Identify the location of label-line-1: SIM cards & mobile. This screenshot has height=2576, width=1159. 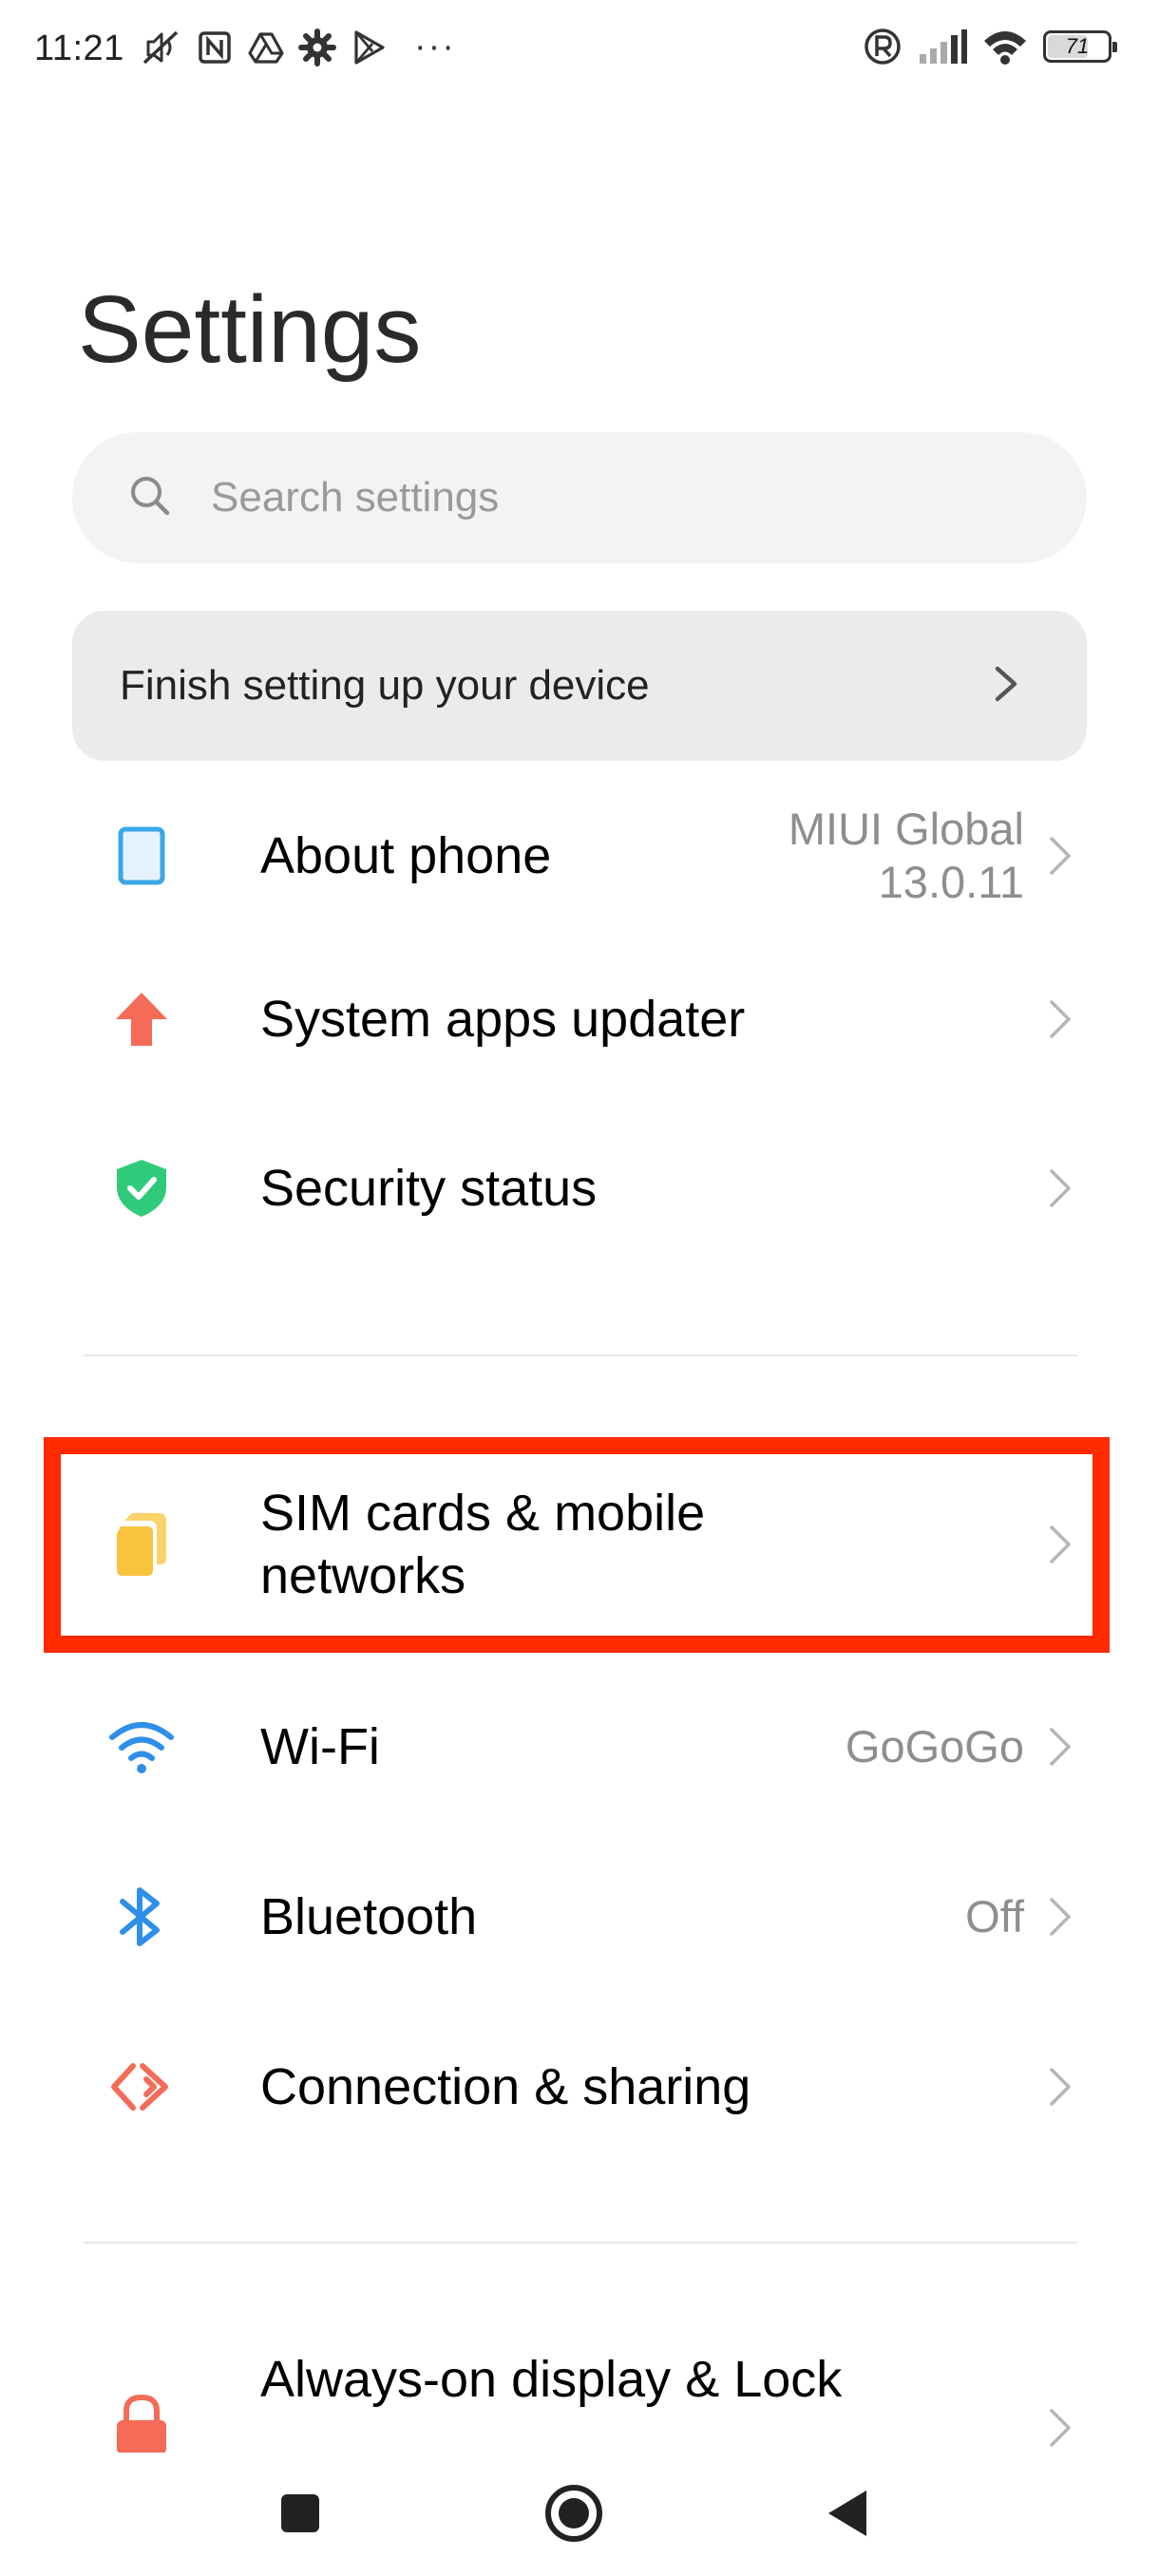
(483, 1513).